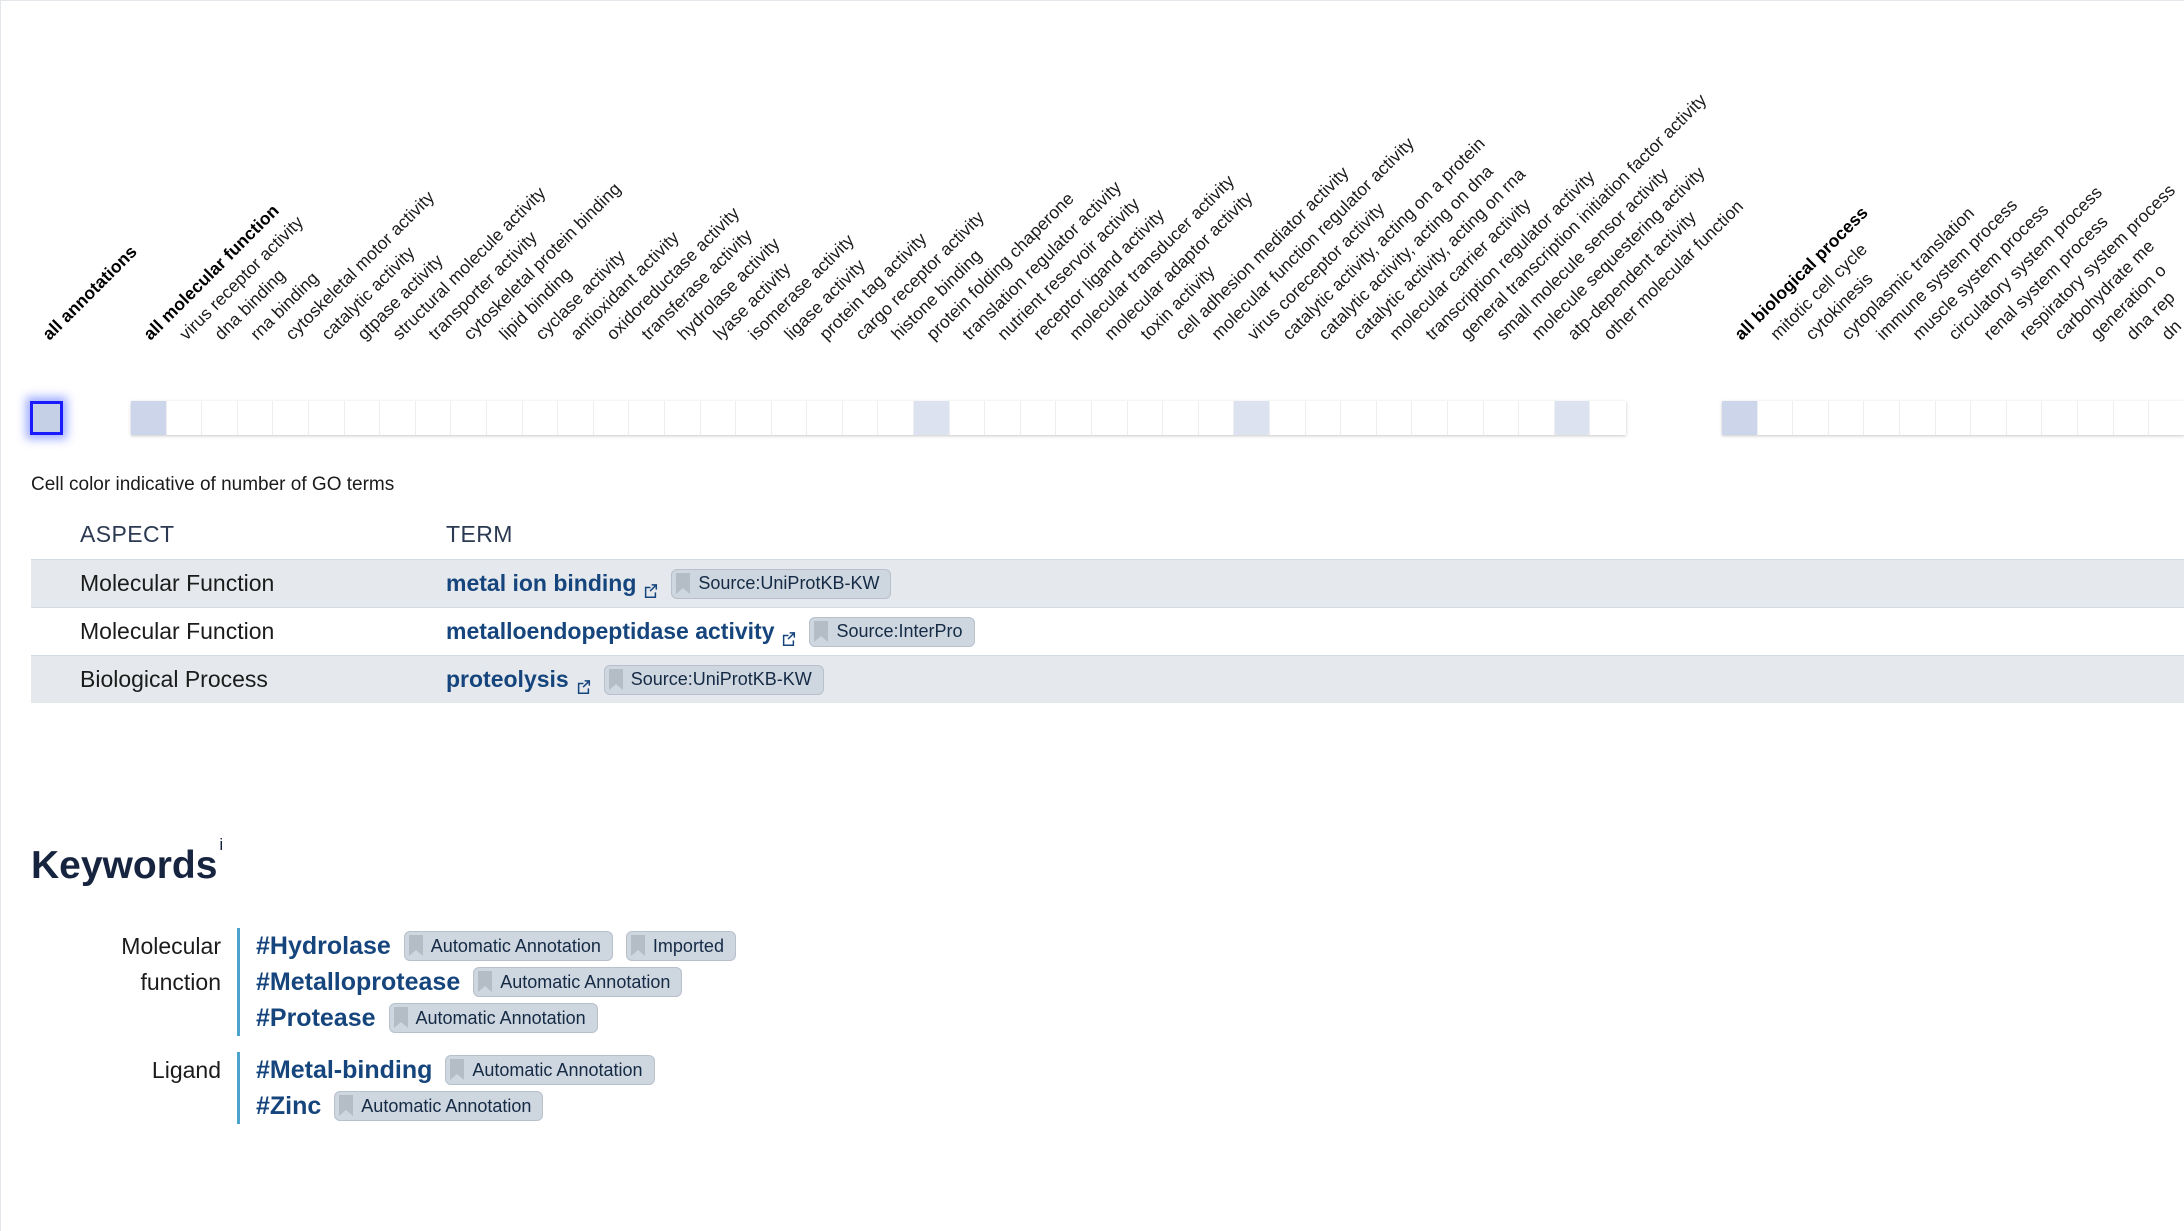 This screenshot has width=2184, height=1231. What do you see at coordinates (171, 946) in the screenshot?
I see `keyword-category-line: Molecular` at bounding box center [171, 946].